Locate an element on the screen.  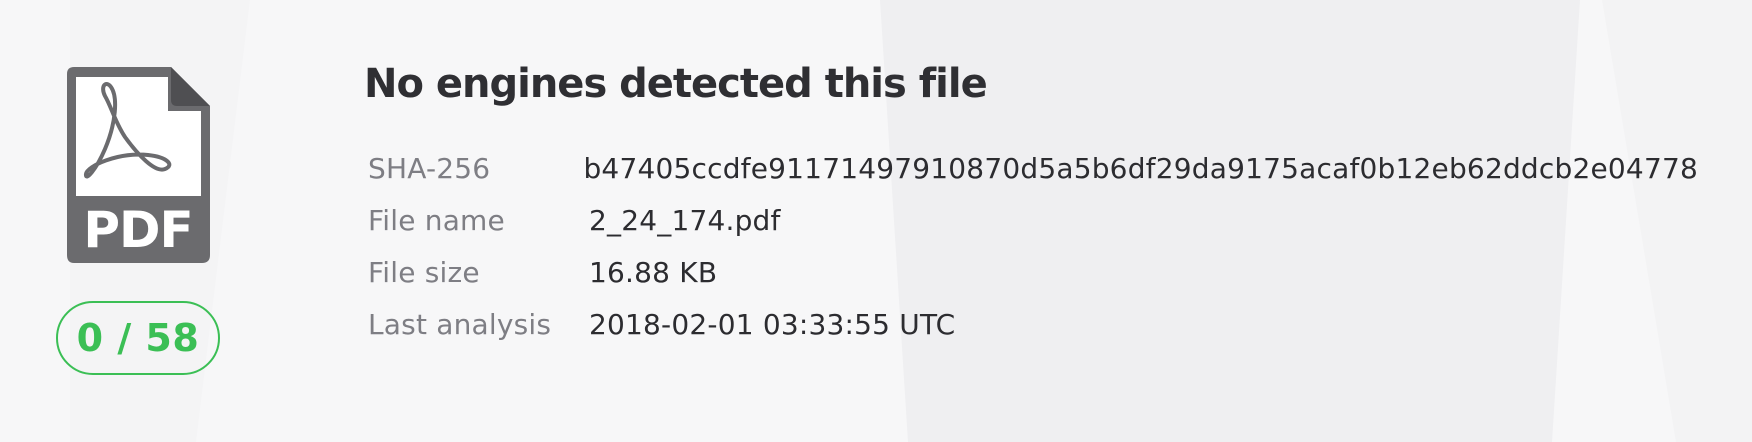
file-size-value: 16.88 KB is located at coordinates (653, 272).